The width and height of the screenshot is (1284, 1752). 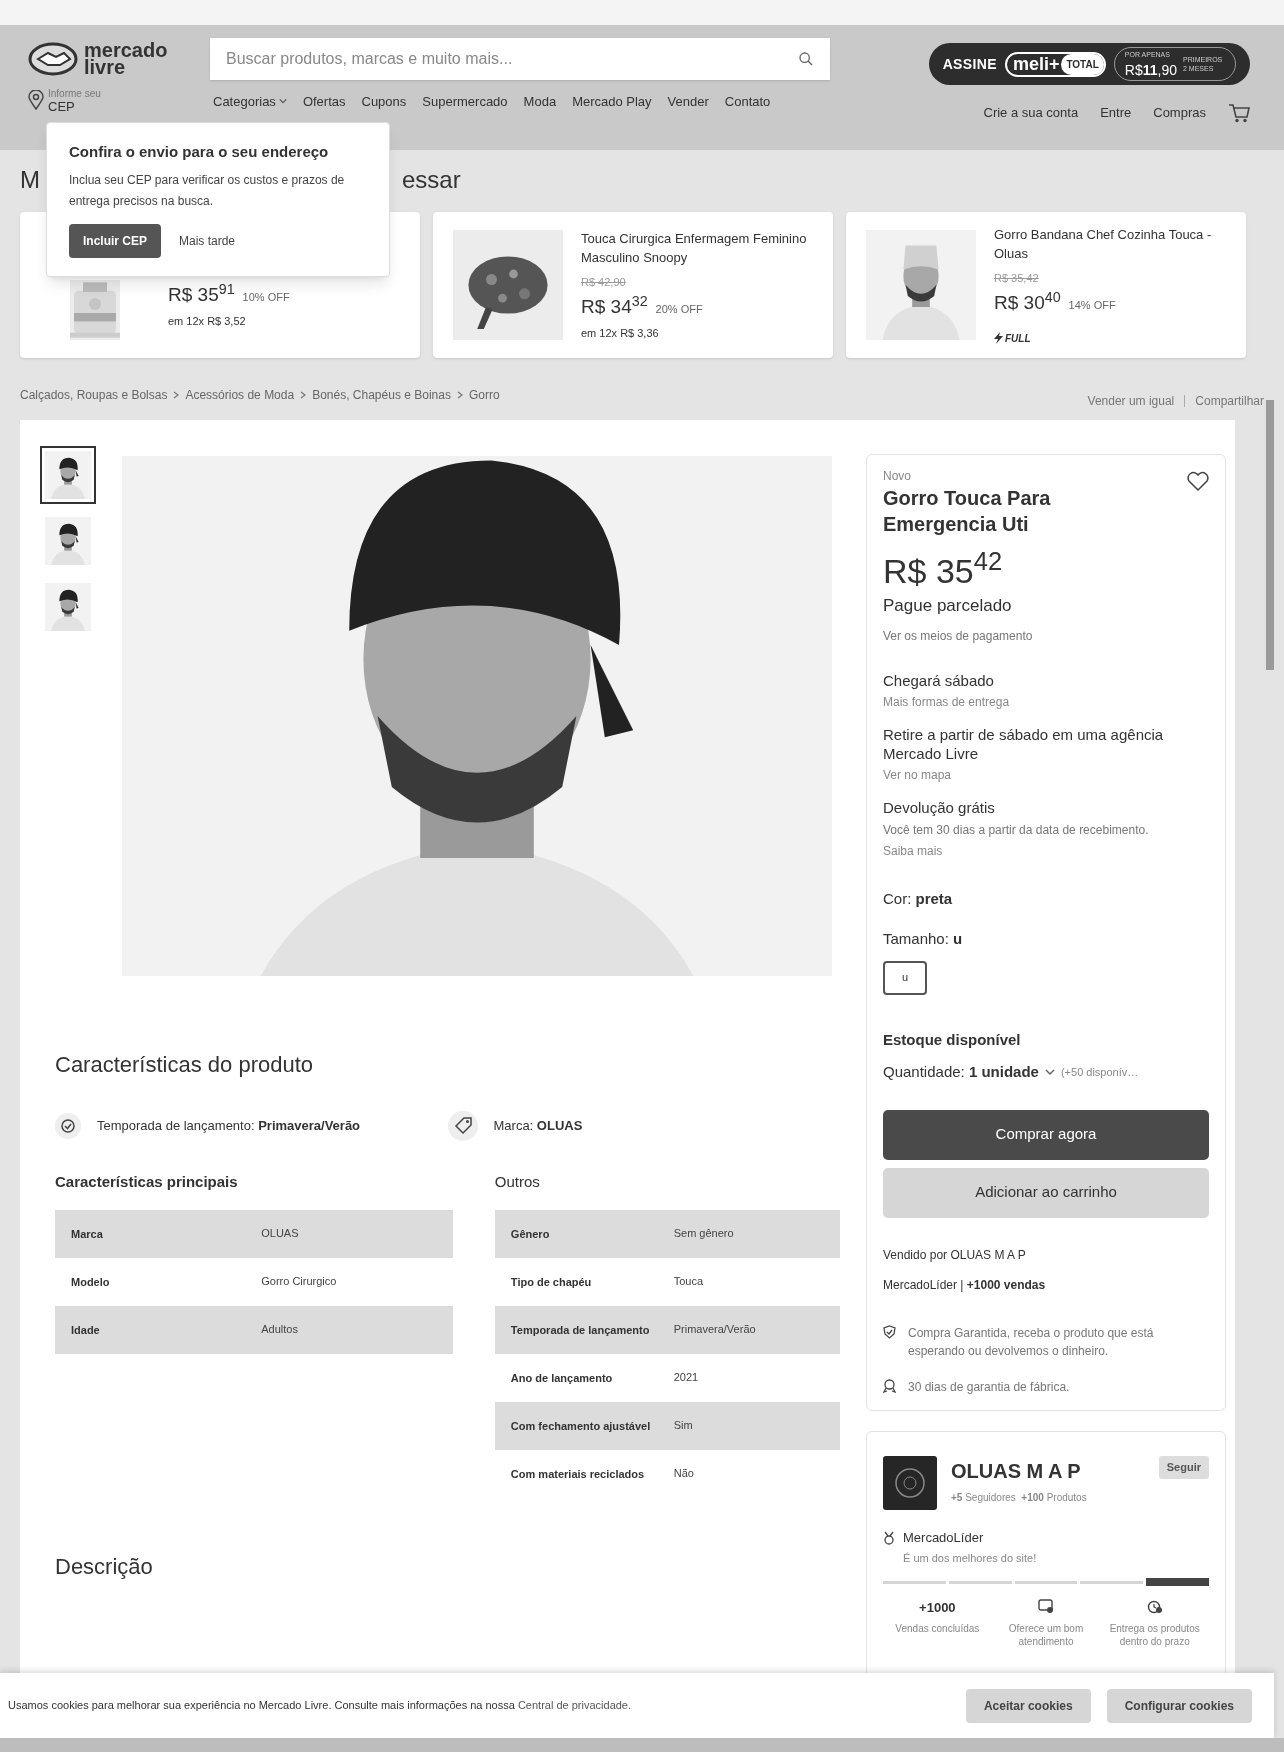 What do you see at coordinates (939, 807) in the screenshot?
I see `shipping-title: Devolução grátis` at bounding box center [939, 807].